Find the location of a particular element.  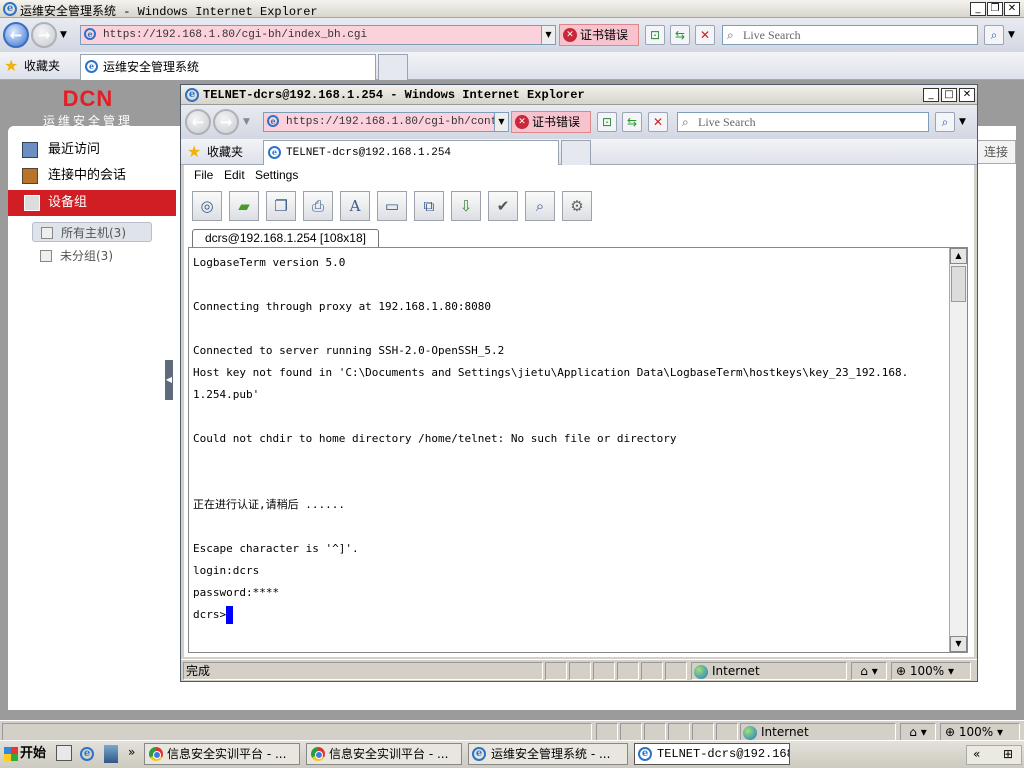

menu-settings: Settings is located at coordinates (276, 175).